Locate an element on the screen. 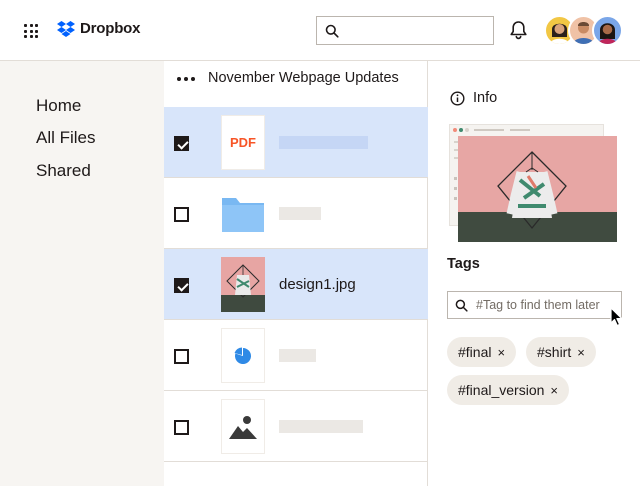  file-preview-image is located at coordinates (537, 189).